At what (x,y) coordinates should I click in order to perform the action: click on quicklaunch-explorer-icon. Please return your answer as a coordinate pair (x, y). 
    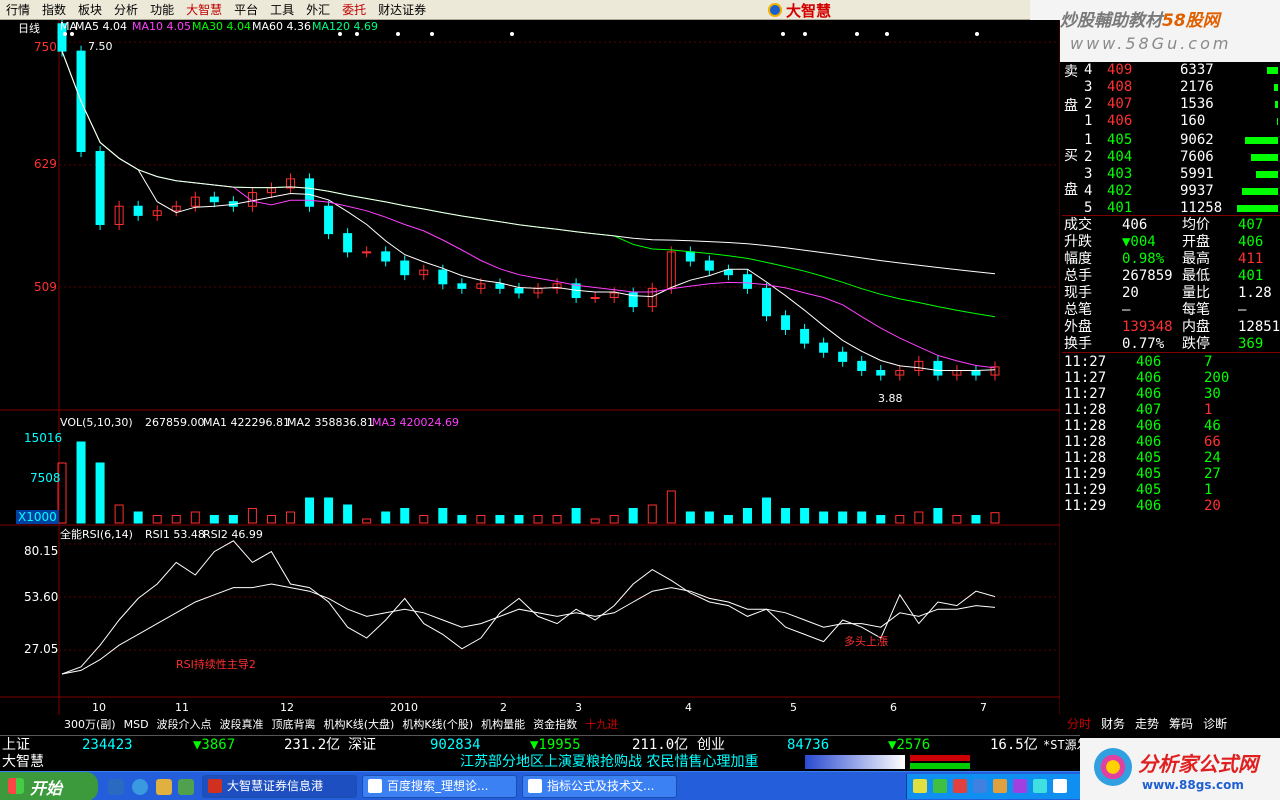
    Looking at the image, I should click on (116, 787).